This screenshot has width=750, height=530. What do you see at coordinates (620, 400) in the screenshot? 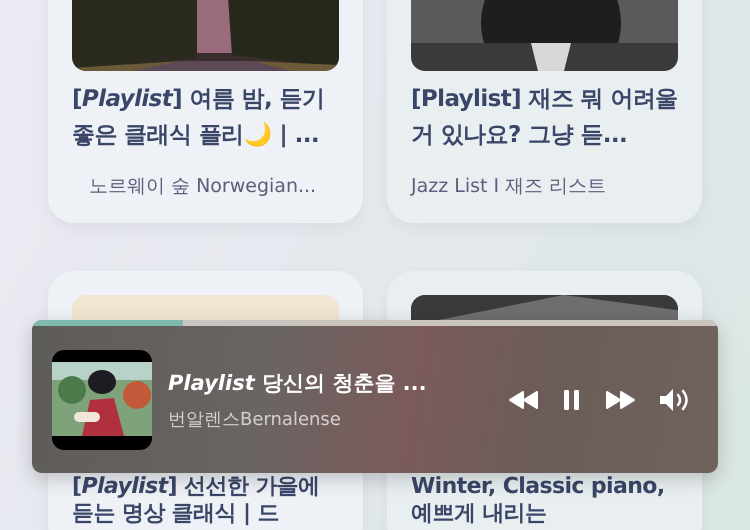
I see `forward-button` at bounding box center [620, 400].